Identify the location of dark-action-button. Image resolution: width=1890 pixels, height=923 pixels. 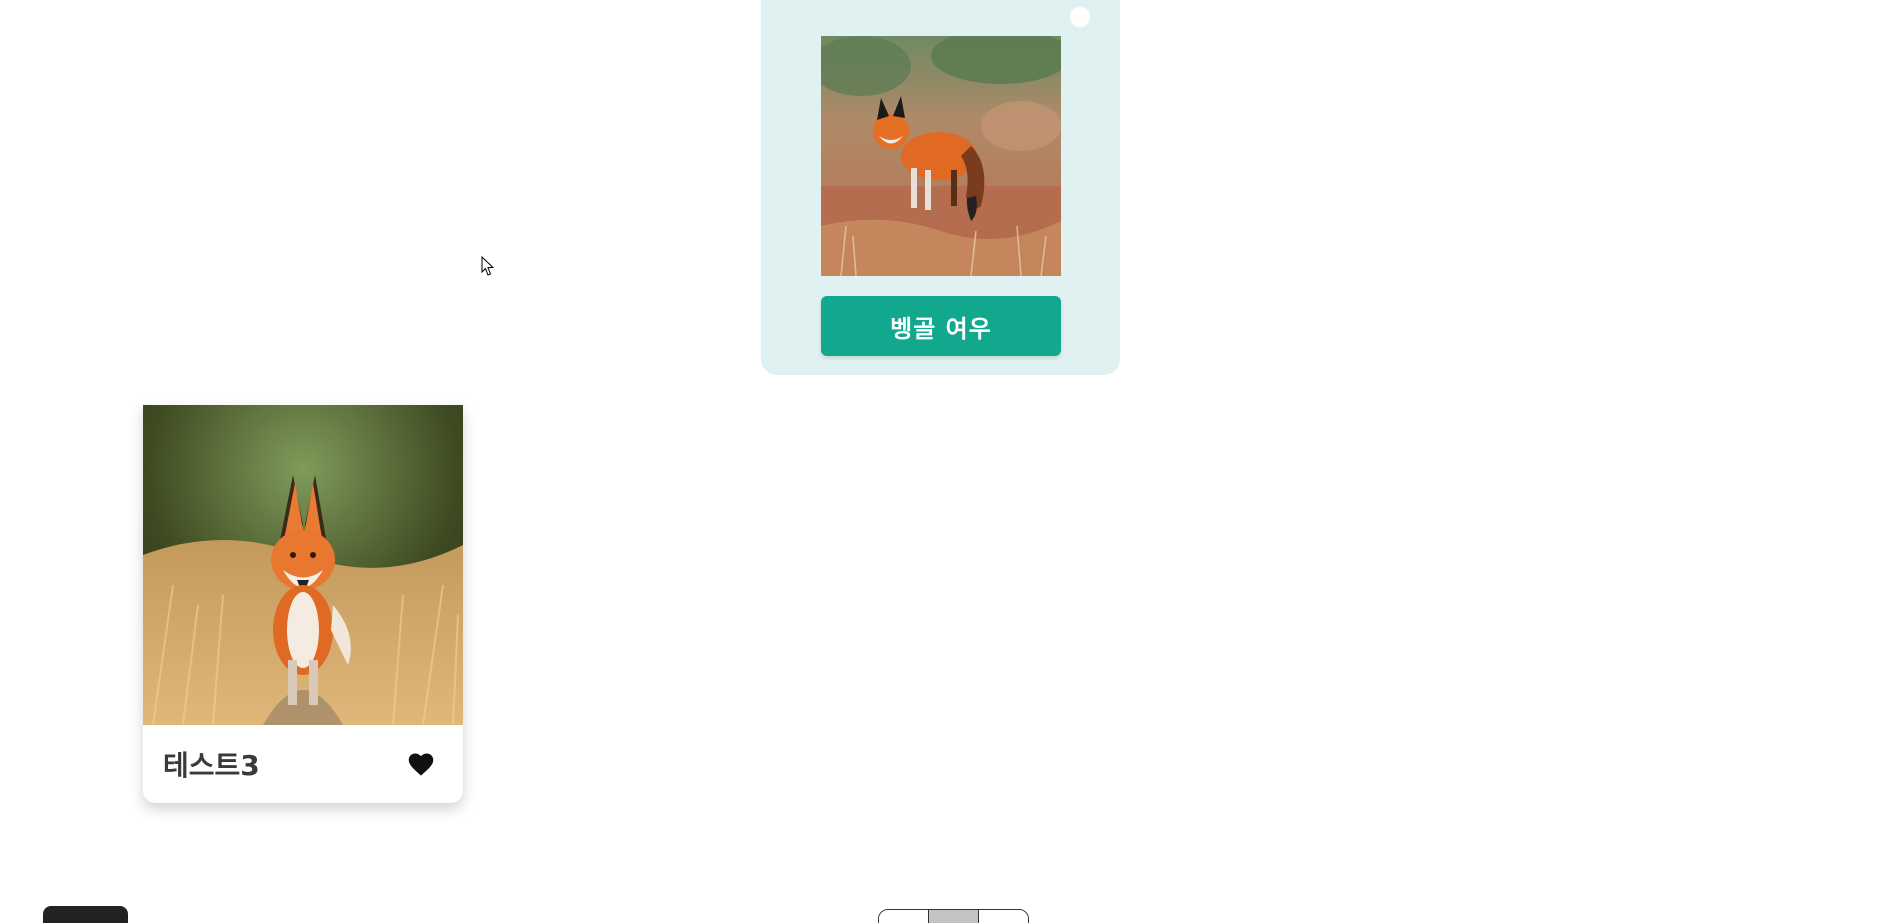
(85, 914).